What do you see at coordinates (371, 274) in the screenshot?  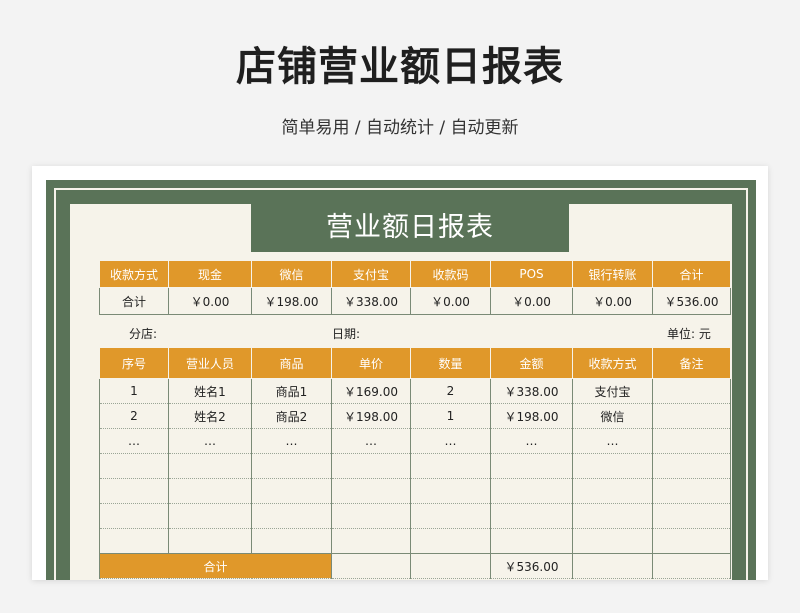 I see `summary-header-cell: 支付宝` at bounding box center [371, 274].